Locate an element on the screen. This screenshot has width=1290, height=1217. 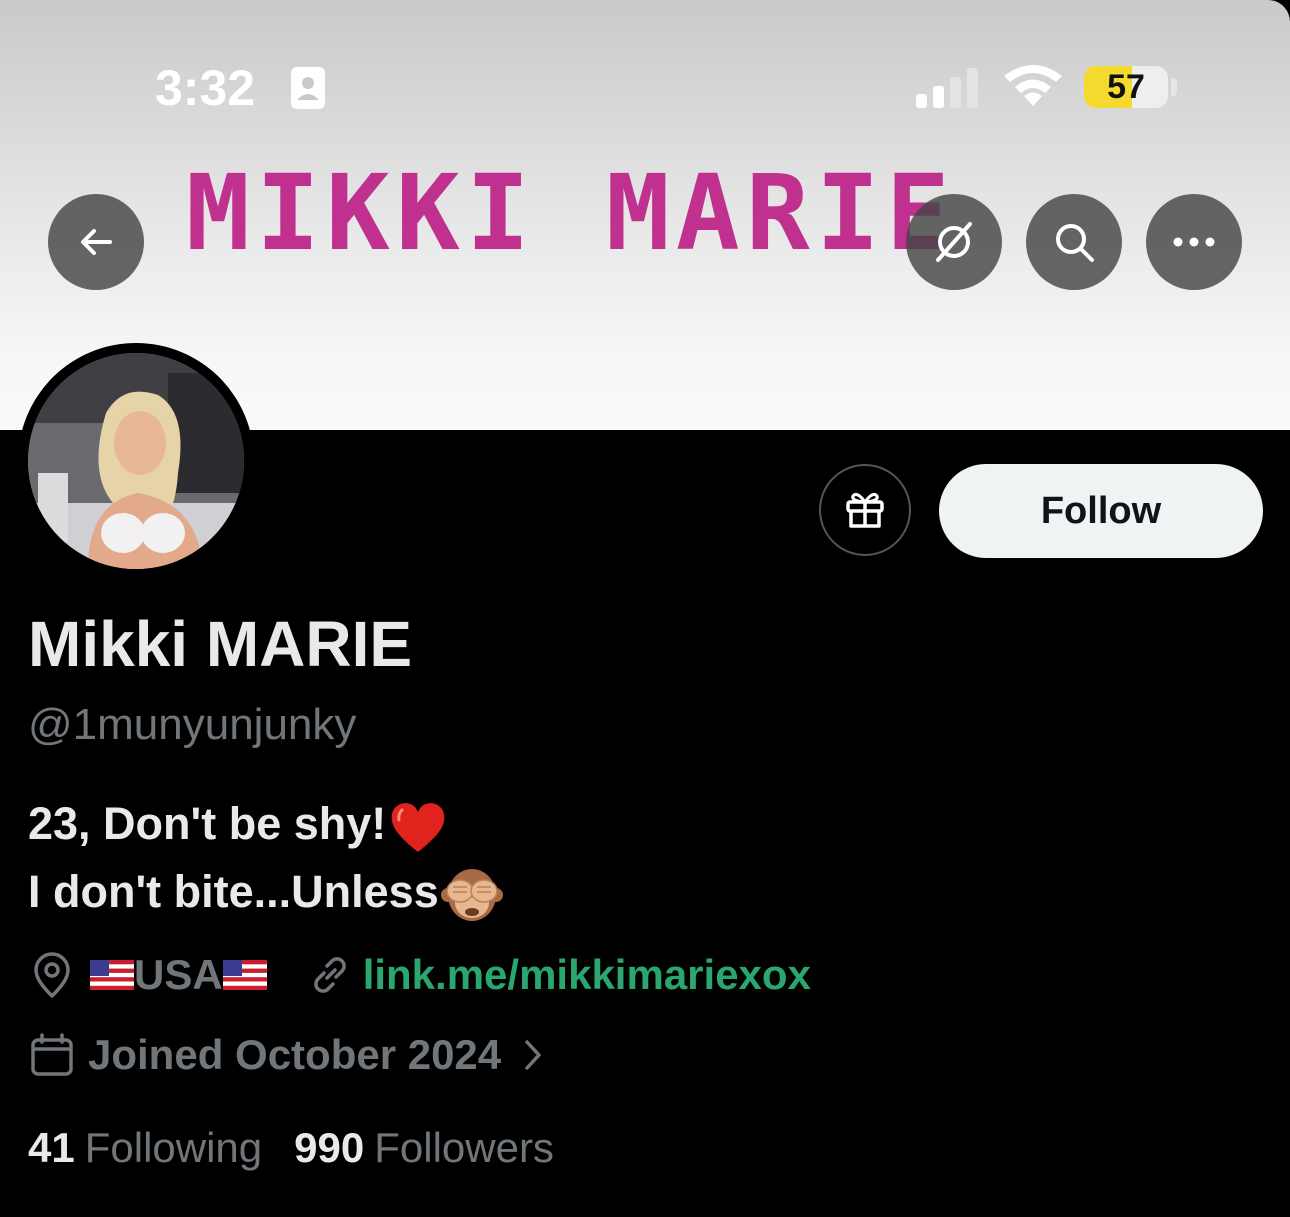
followers-link: 990 Followers is located at coordinates (424, 1148).